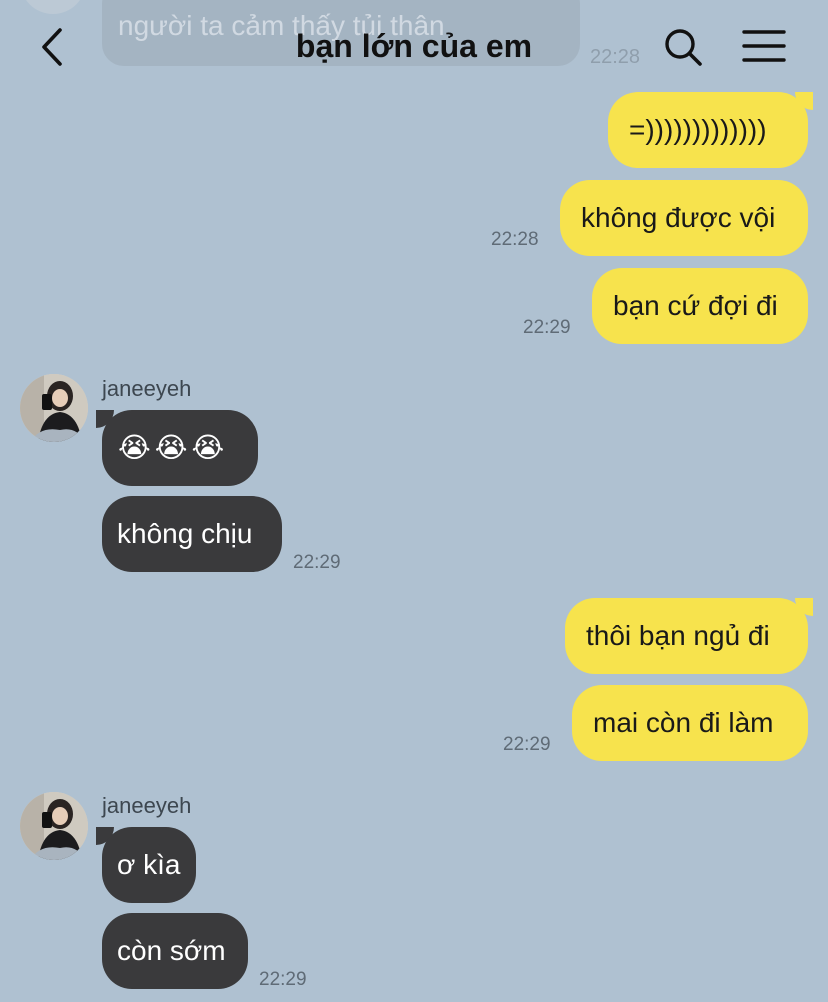 The image size is (828, 1002). Describe the element at coordinates (708, 130) in the screenshot. I see `outgoing-message-bubble: =)))))))))))))` at that location.